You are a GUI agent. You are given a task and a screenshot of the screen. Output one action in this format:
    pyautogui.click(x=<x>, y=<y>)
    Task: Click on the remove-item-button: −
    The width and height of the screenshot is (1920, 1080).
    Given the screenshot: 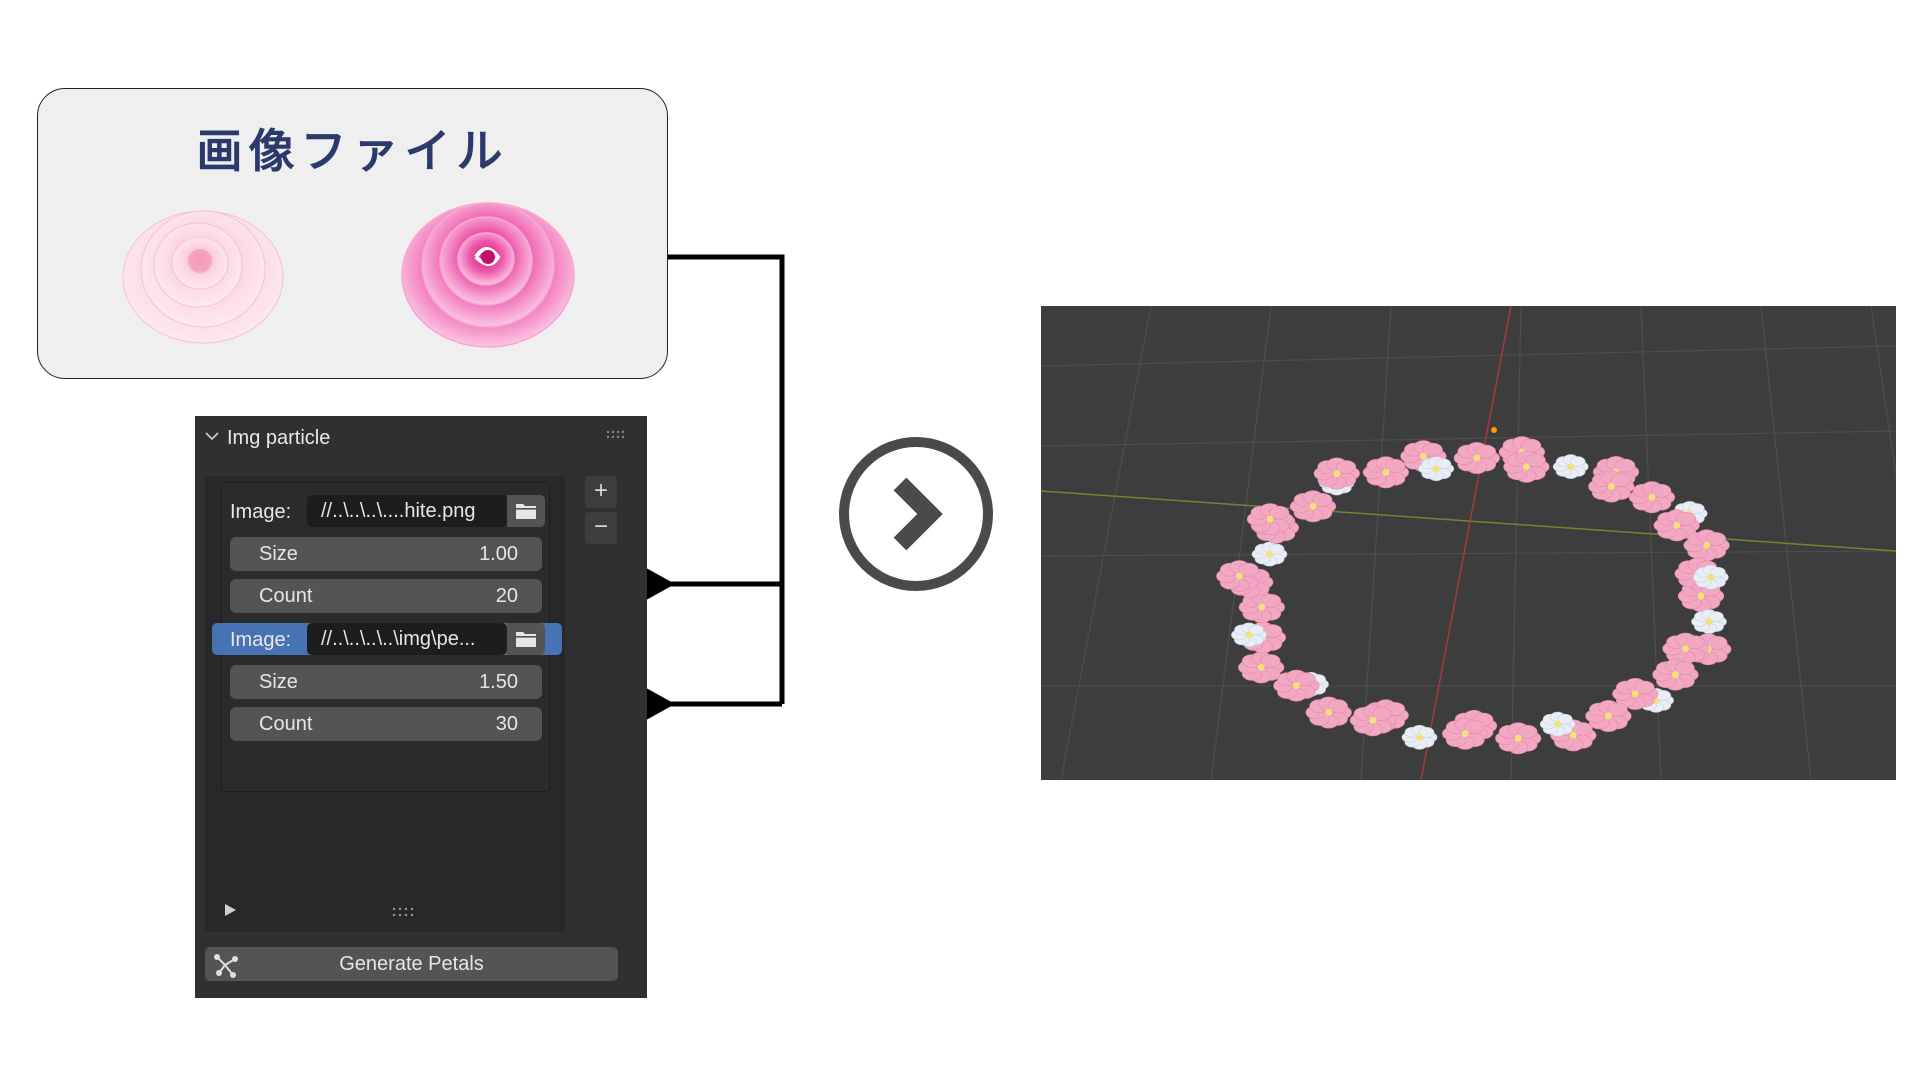 What is the action you would take?
    pyautogui.click(x=601, y=528)
    